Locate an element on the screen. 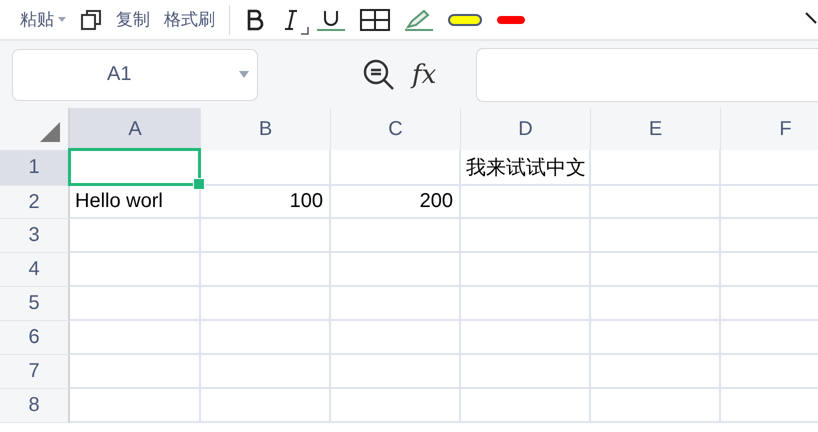 Image resolution: width=818 pixels, height=432 pixels. copy-button: 复制 is located at coordinates (133, 19).